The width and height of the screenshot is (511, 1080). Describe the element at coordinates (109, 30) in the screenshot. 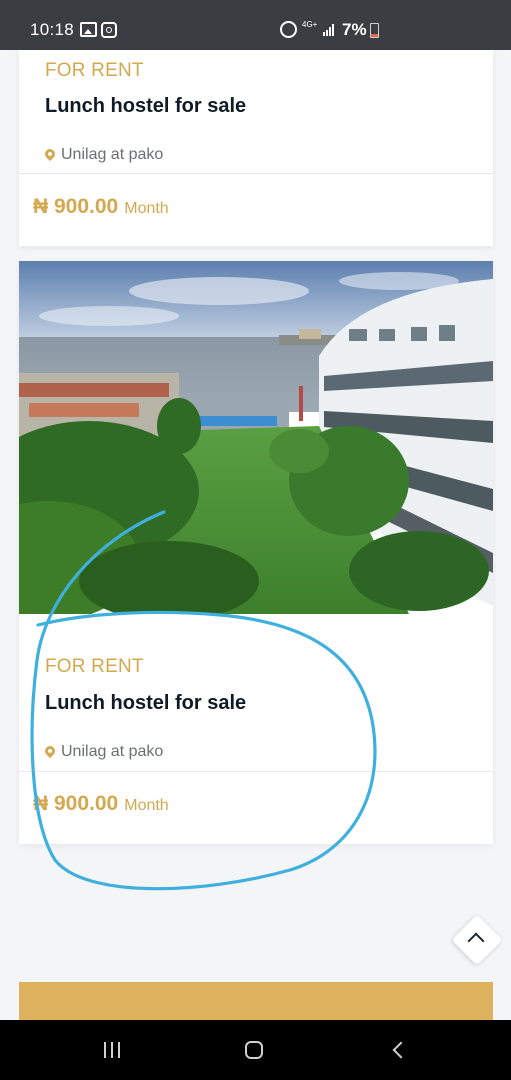

I see `instagram-icon` at that location.